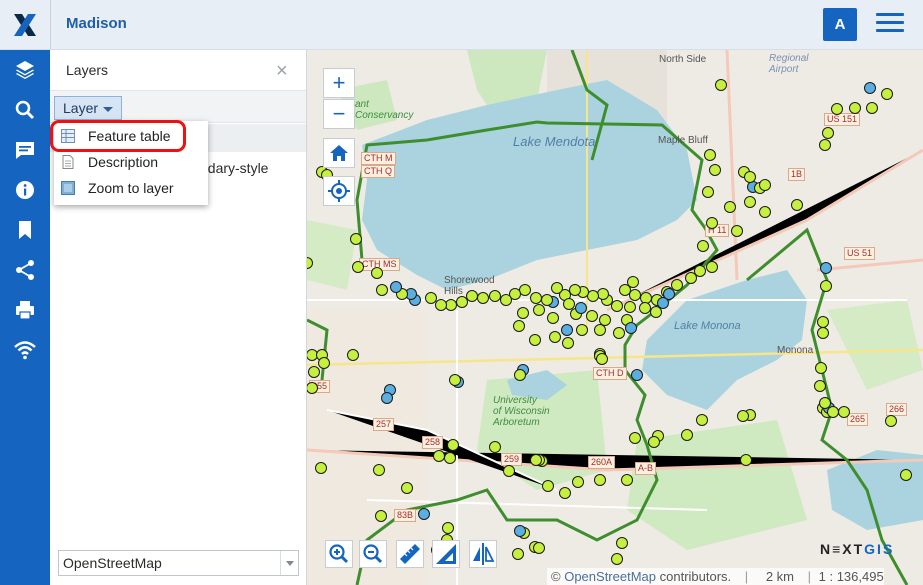  What do you see at coordinates (339, 191) in the screenshot?
I see `geolocate-button` at bounding box center [339, 191].